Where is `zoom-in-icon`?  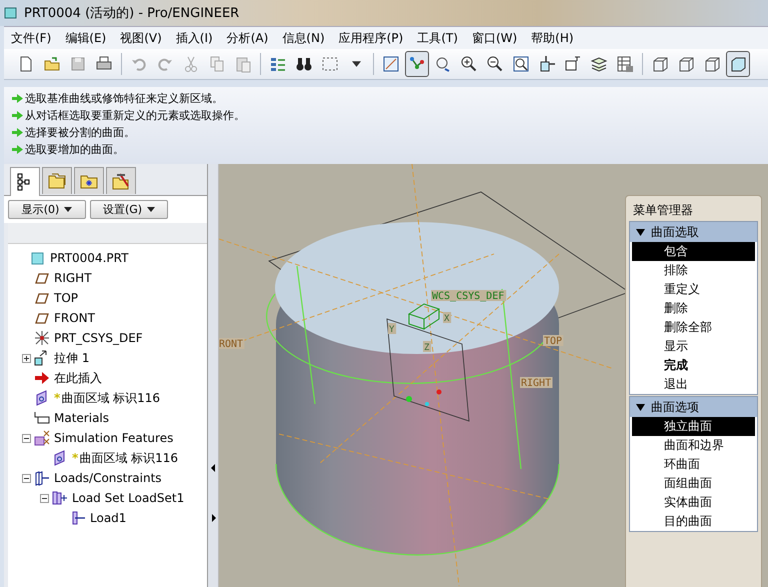 zoom-in-icon is located at coordinates (469, 64).